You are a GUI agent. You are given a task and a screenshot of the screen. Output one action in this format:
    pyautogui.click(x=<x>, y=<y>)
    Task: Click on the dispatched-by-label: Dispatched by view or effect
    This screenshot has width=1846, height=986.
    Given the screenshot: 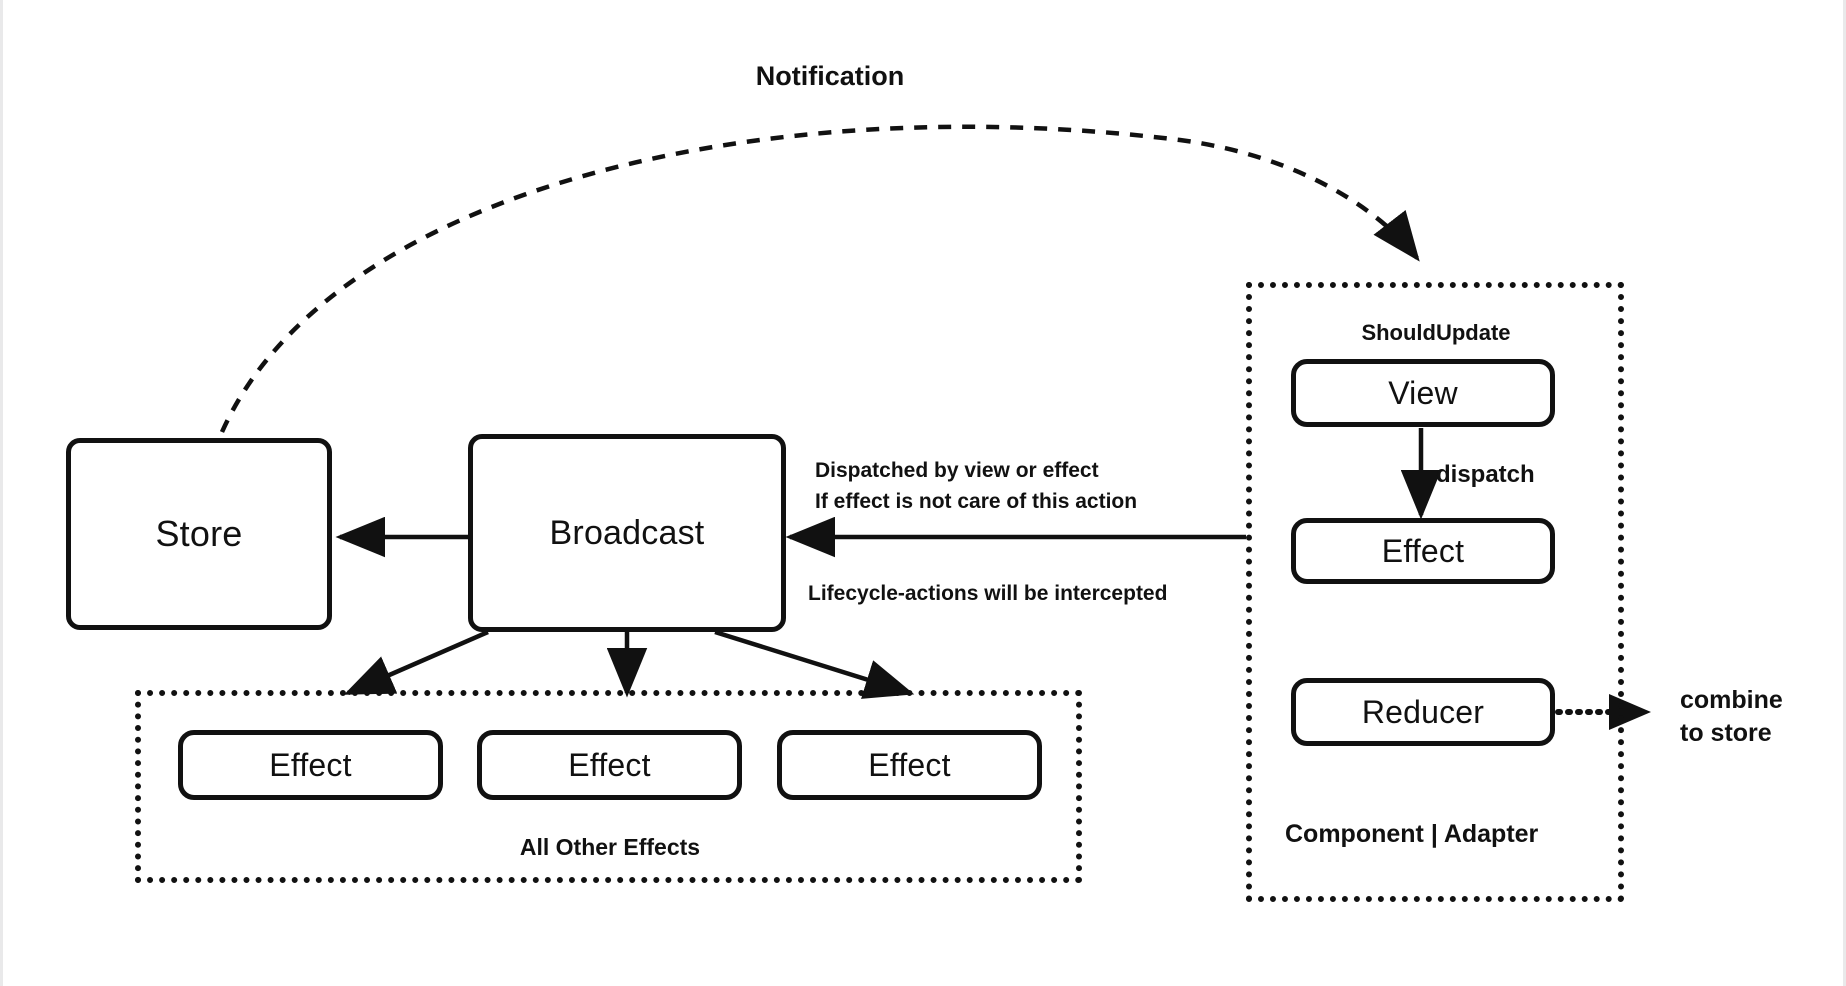 What is the action you would take?
    pyautogui.click(x=957, y=470)
    